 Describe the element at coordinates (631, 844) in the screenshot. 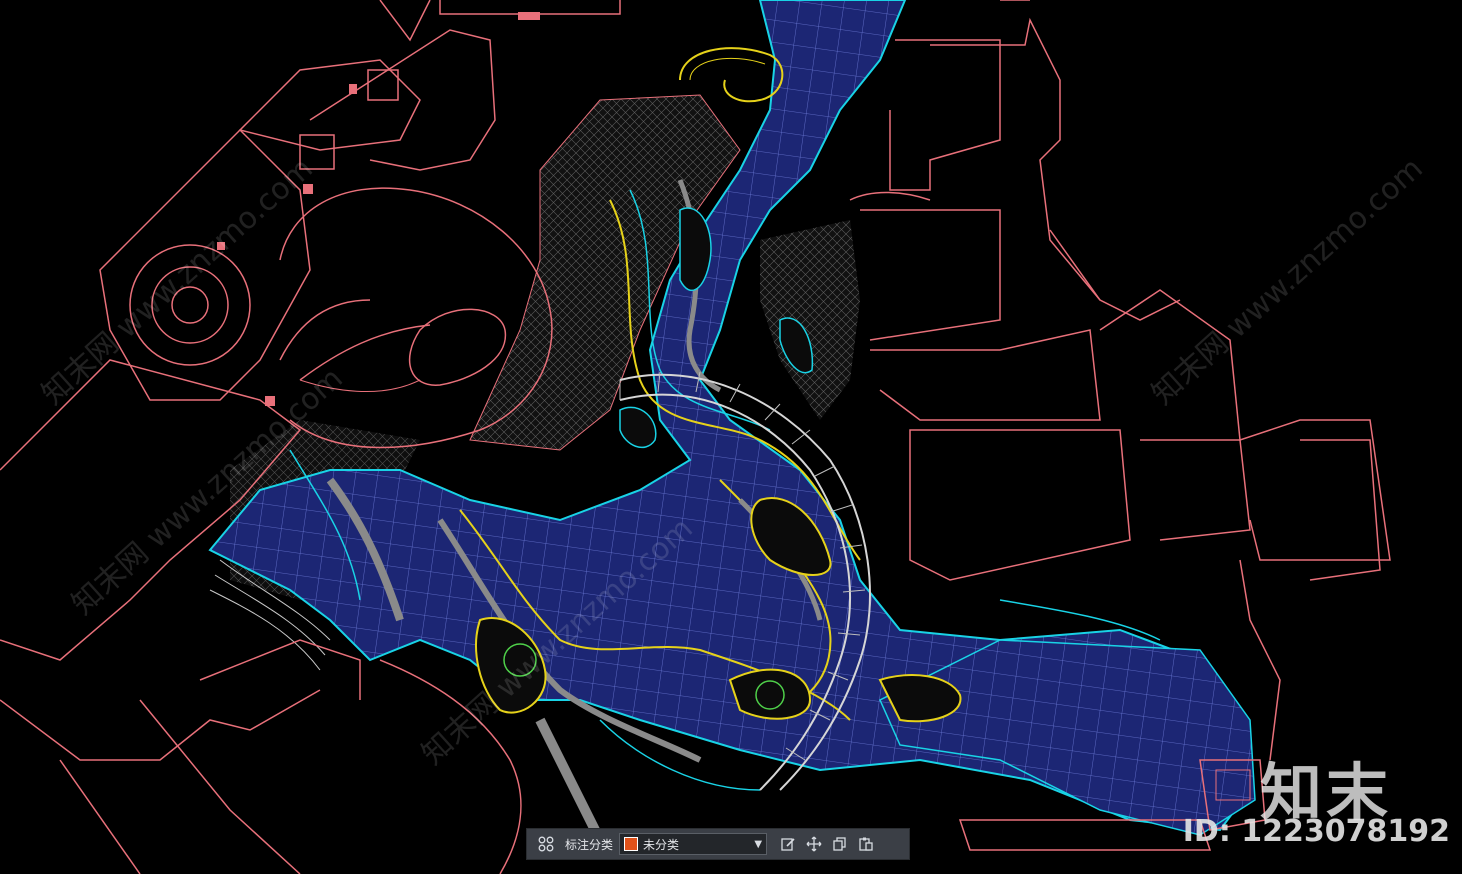

I see `category-color-swatch` at that location.